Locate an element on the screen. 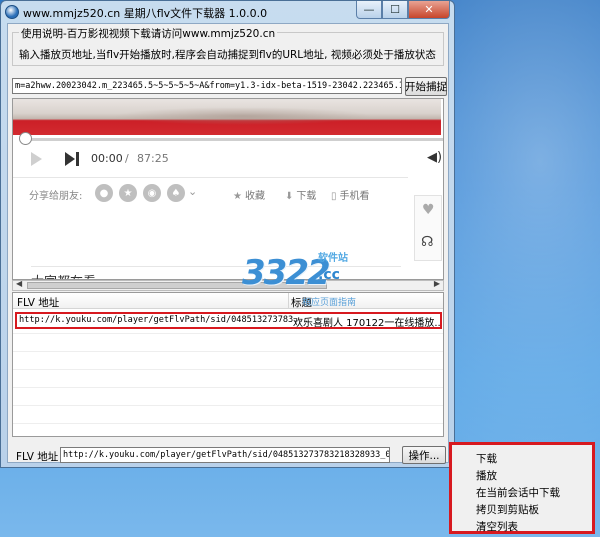 This screenshot has height=537, width=600. video-frame is located at coordinates (227, 117).